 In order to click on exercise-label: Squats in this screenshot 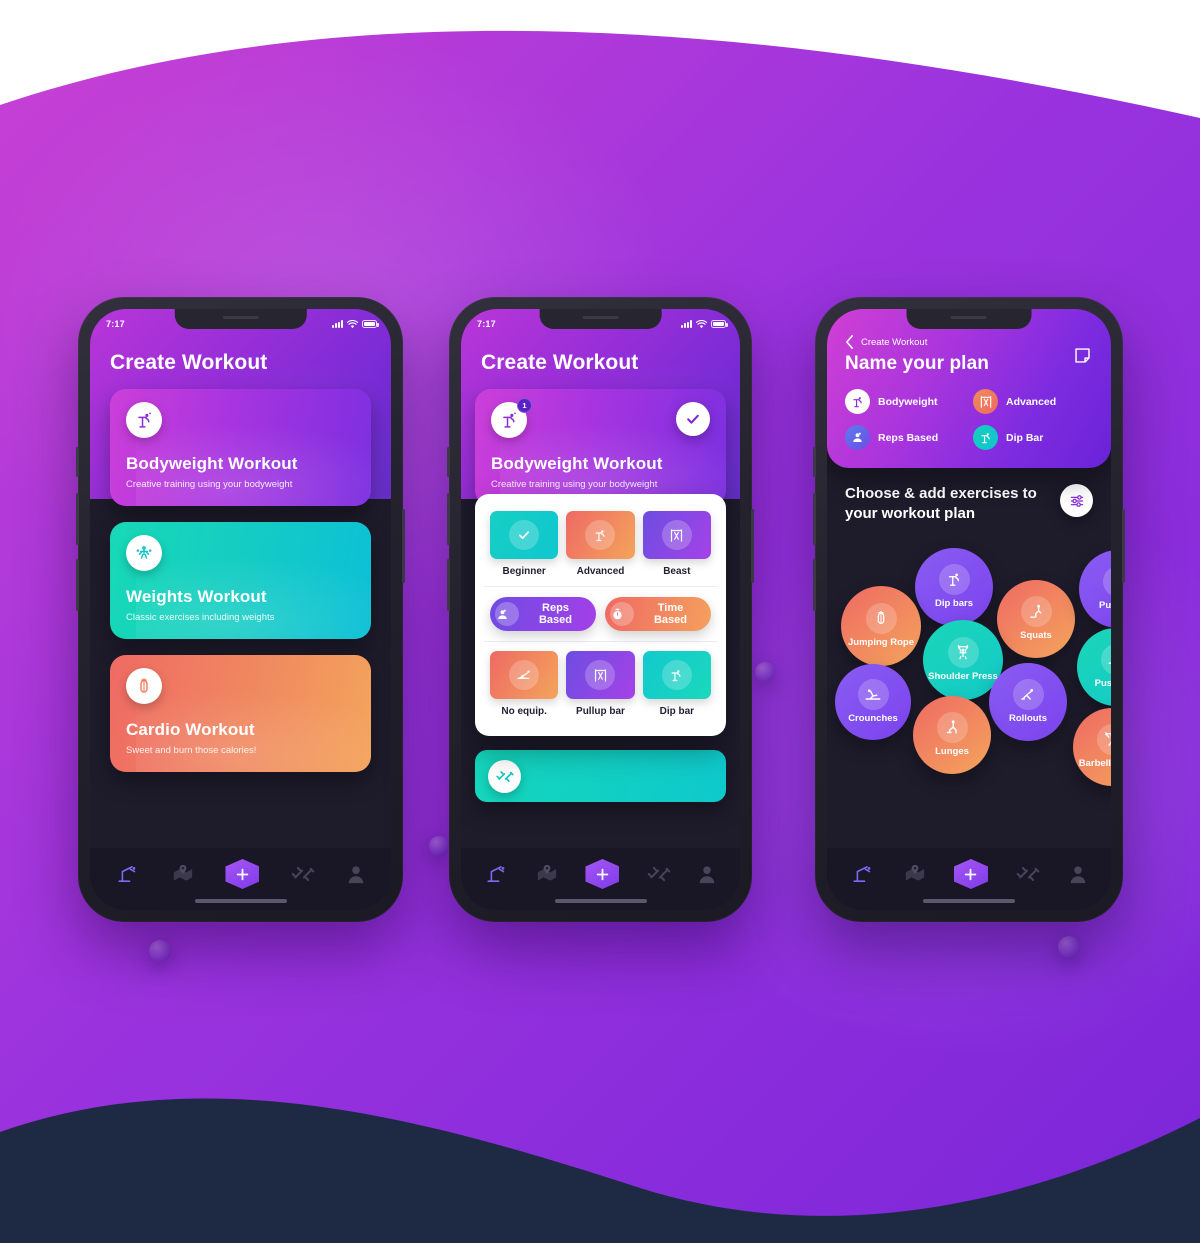, I will do `click(1036, 635)`.